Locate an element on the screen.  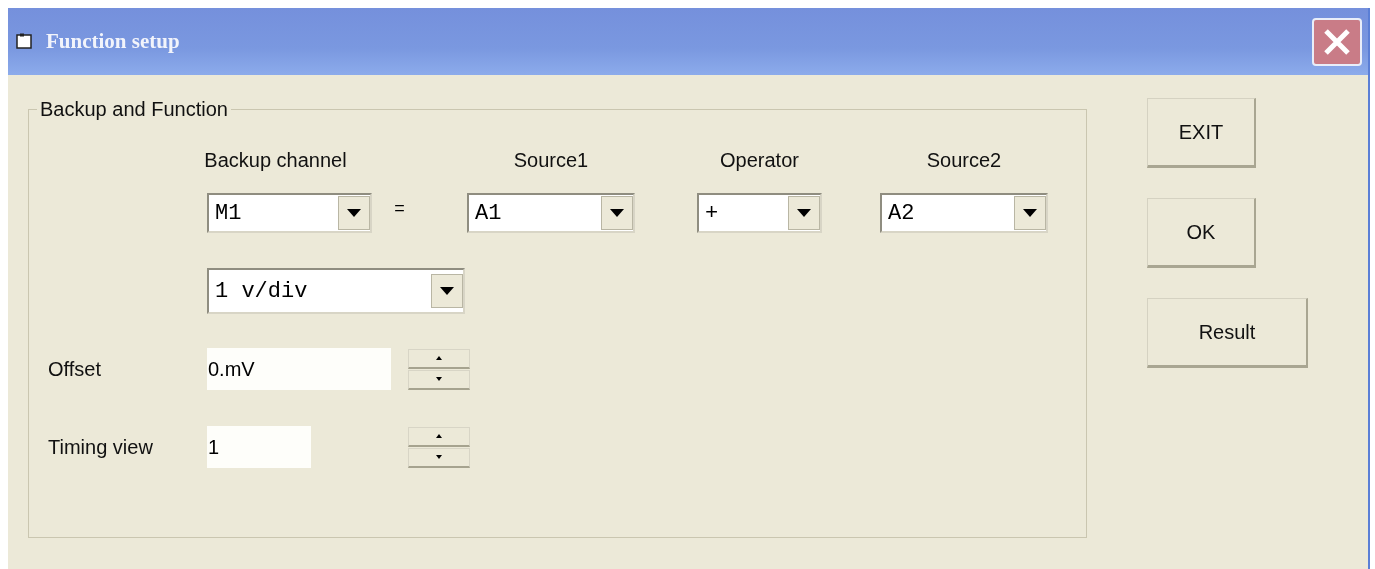
field-label: Timing view is located at coordinates (101, 447).